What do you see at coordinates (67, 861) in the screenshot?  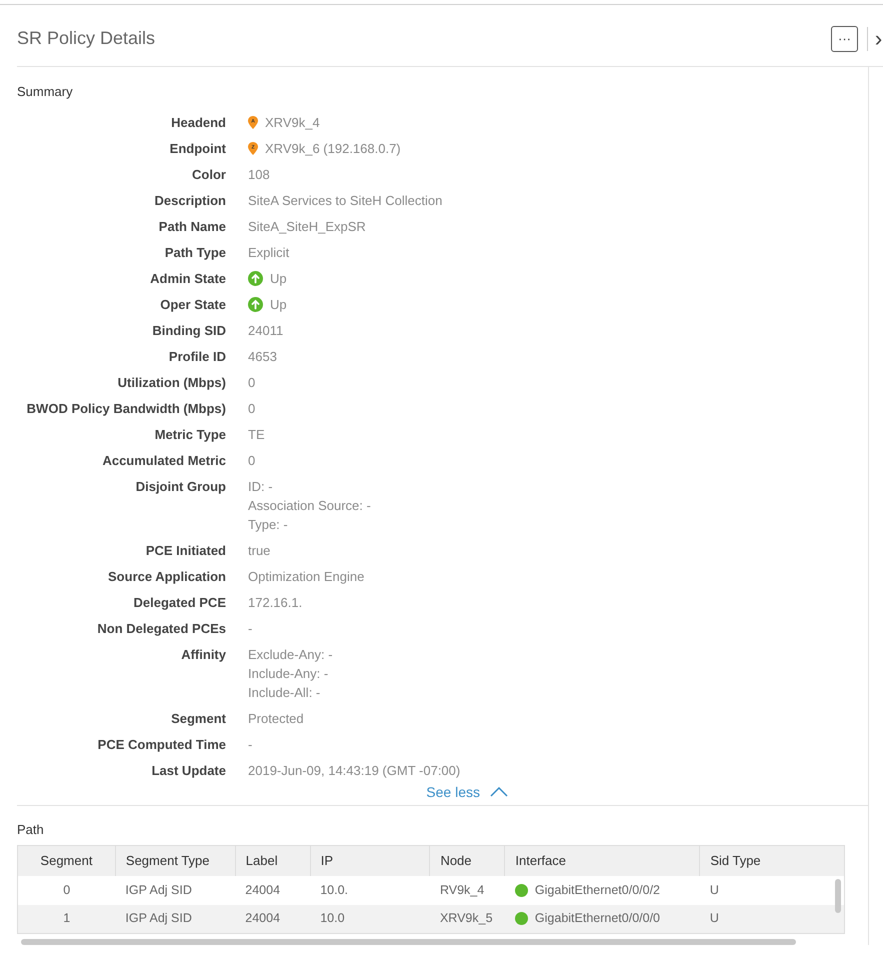 I see `column-header: Segment` at bounding box center [67, 861].